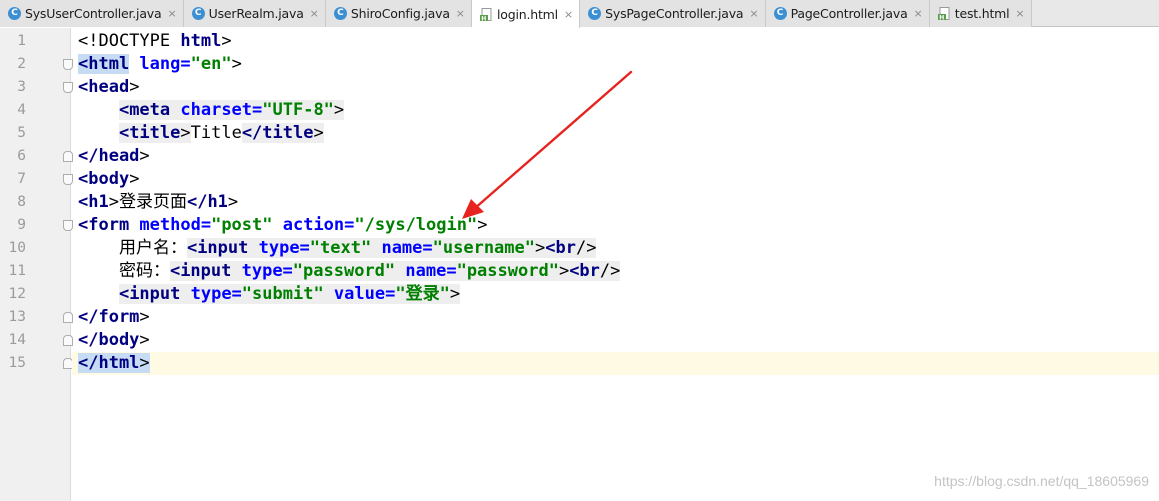  Describe the element at coordinates (17, 248) in the screenshot. I see `line-number: 10` at that location.